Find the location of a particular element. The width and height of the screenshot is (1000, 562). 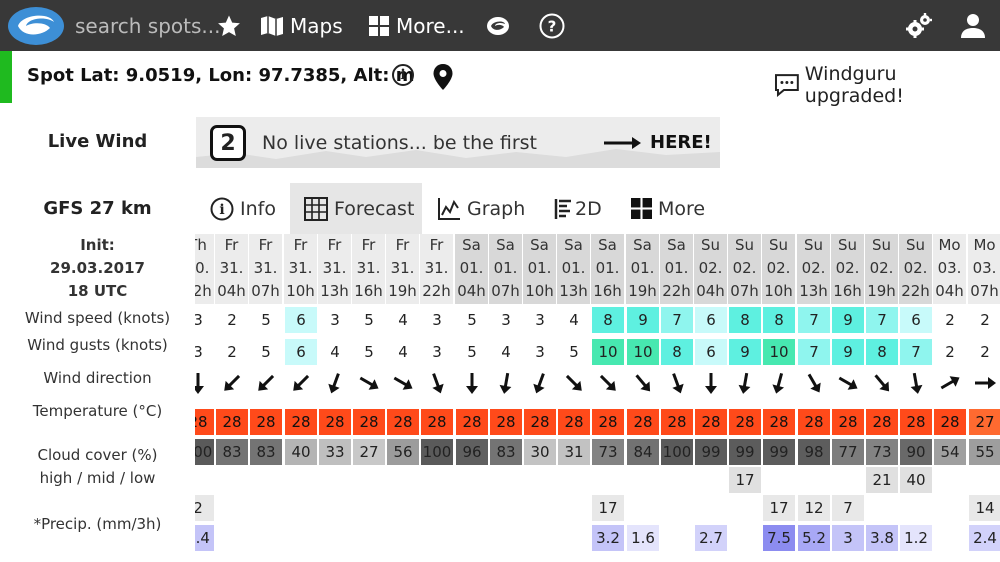

tab-graph: Graph is located at coordinates (481, 208).